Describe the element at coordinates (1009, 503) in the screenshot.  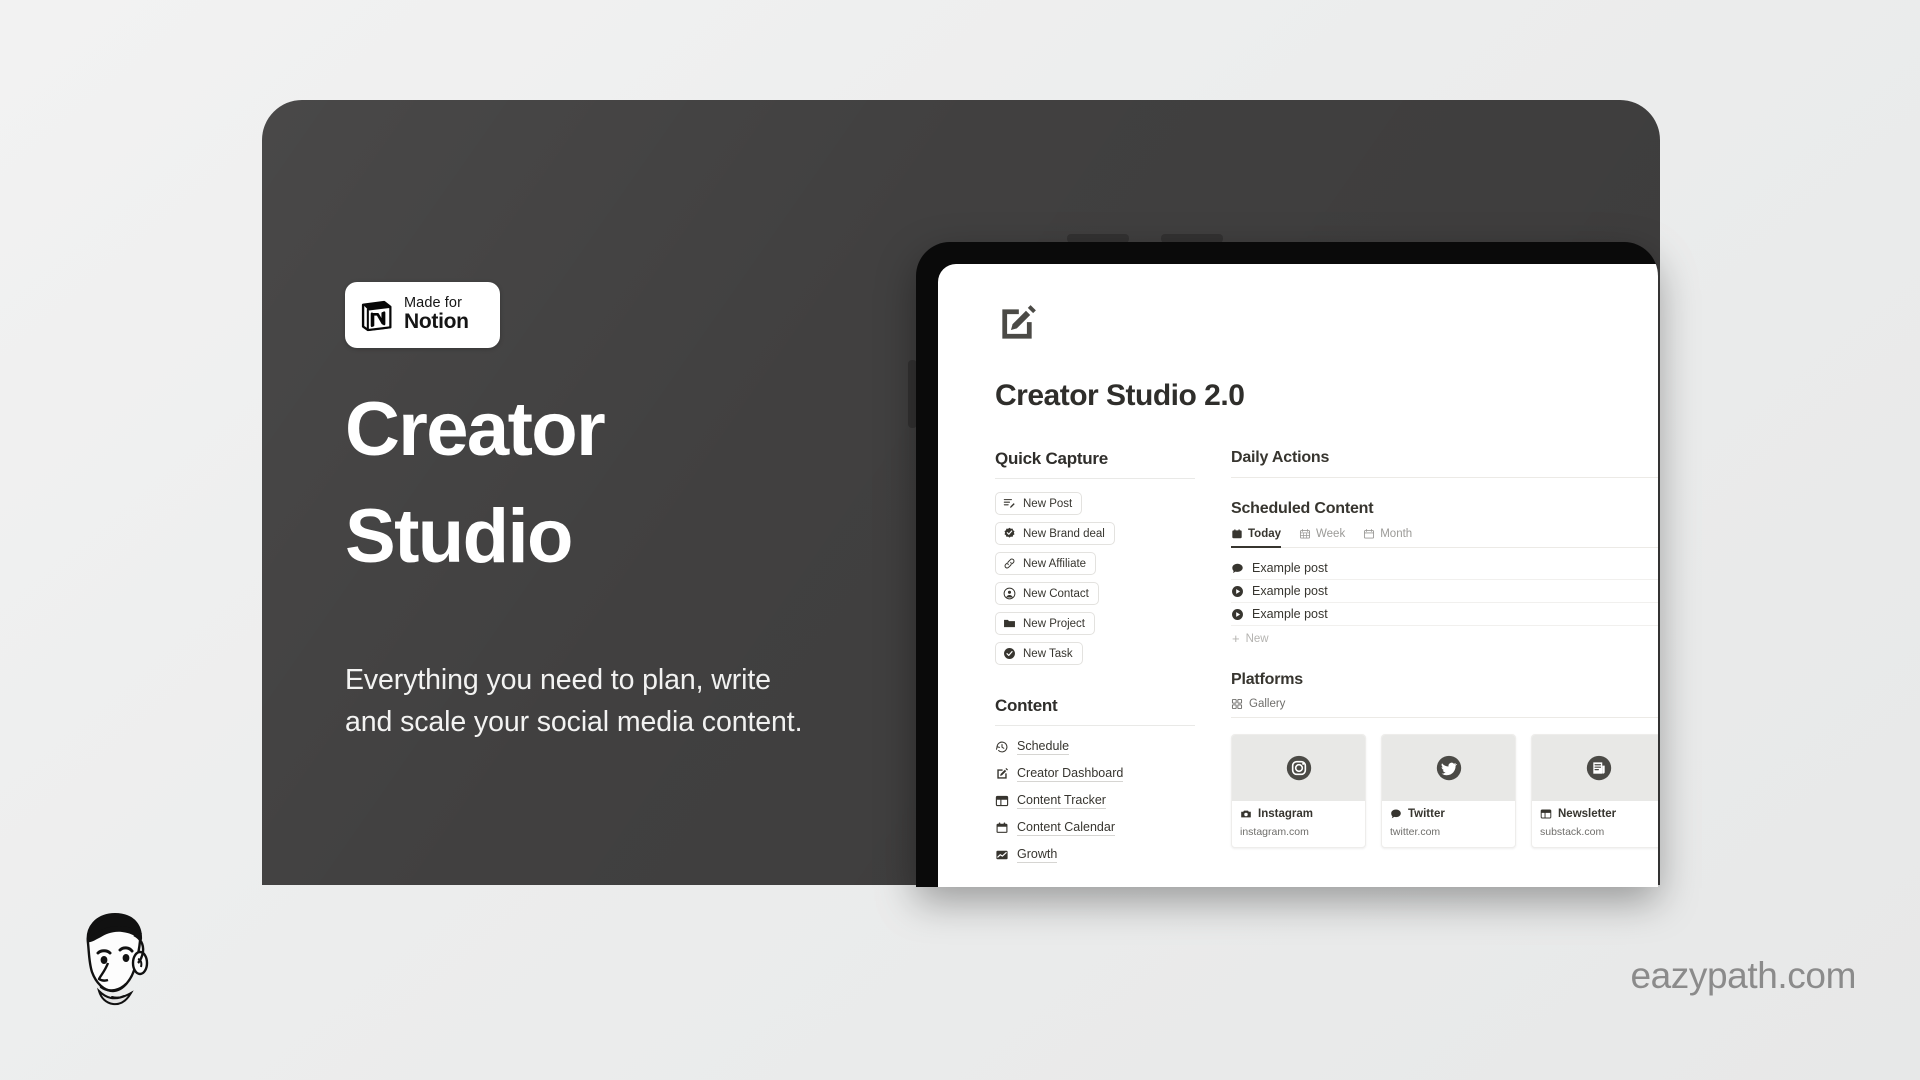
I see `list-pencil-icon` at that location.